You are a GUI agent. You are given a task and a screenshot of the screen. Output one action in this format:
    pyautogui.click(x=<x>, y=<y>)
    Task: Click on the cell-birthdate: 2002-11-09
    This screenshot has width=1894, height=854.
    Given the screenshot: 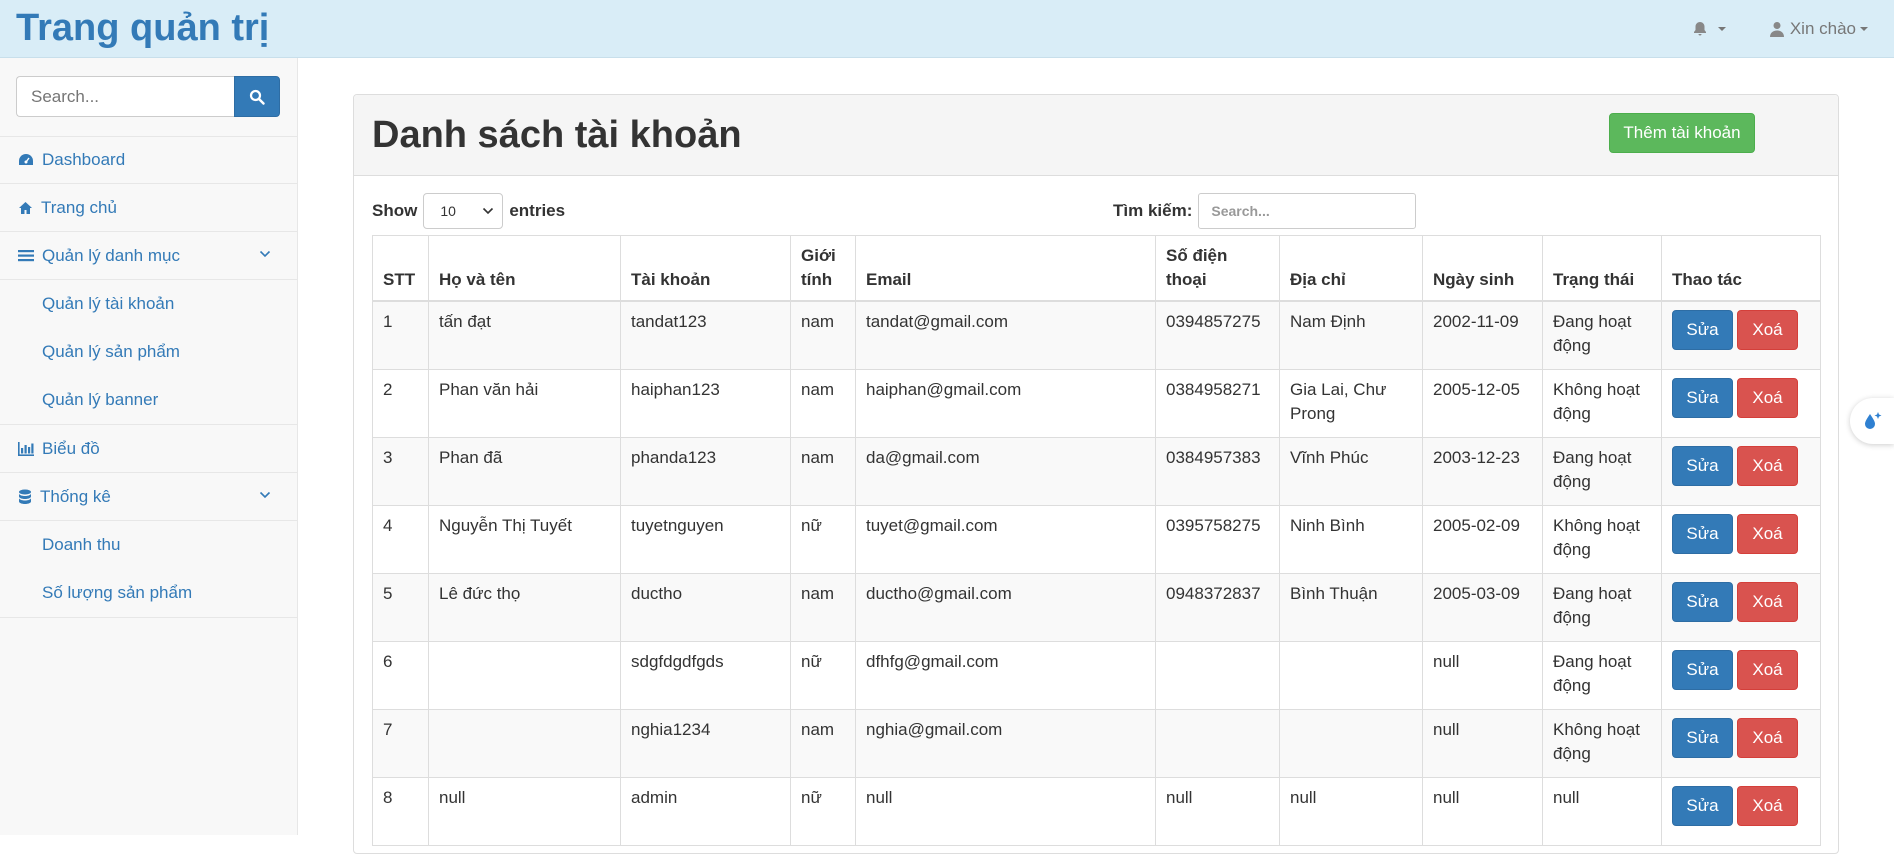 What is the action you would take?
    pyautogui.click(x=1482, y=335)
    